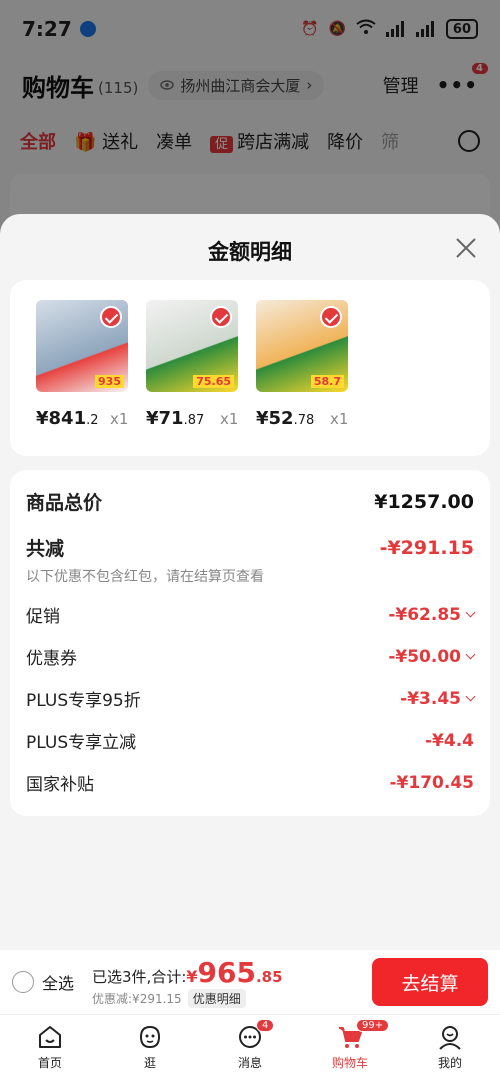 This screenshot has width=500, height=1079. I want to click on price-int: ¥52, so click(275, 418).